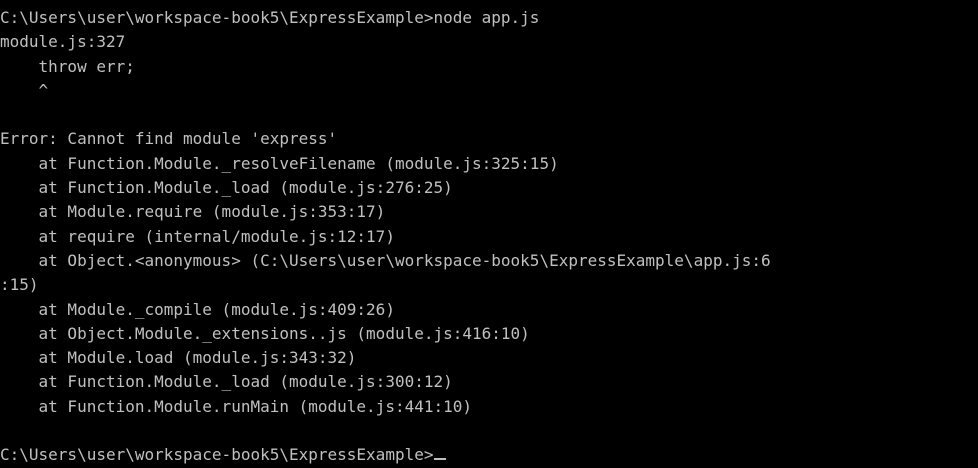  What do you see at coordinates (24, 90) in the screenshot?
I see `console-line-caret: ^` at bounding box center [24, 90].